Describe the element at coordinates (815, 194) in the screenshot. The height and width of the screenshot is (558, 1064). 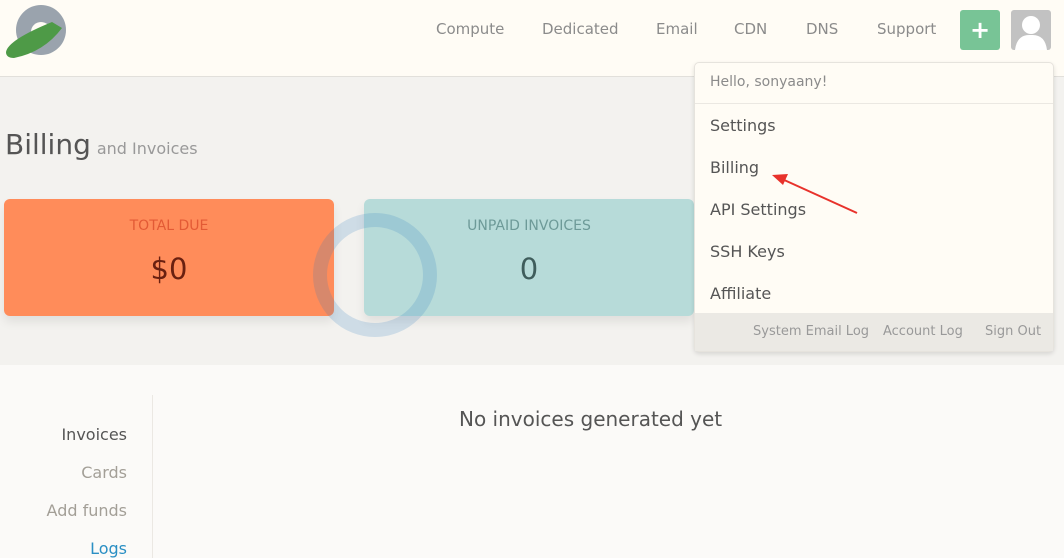
I see `annotation-arrow-icon` at that location.